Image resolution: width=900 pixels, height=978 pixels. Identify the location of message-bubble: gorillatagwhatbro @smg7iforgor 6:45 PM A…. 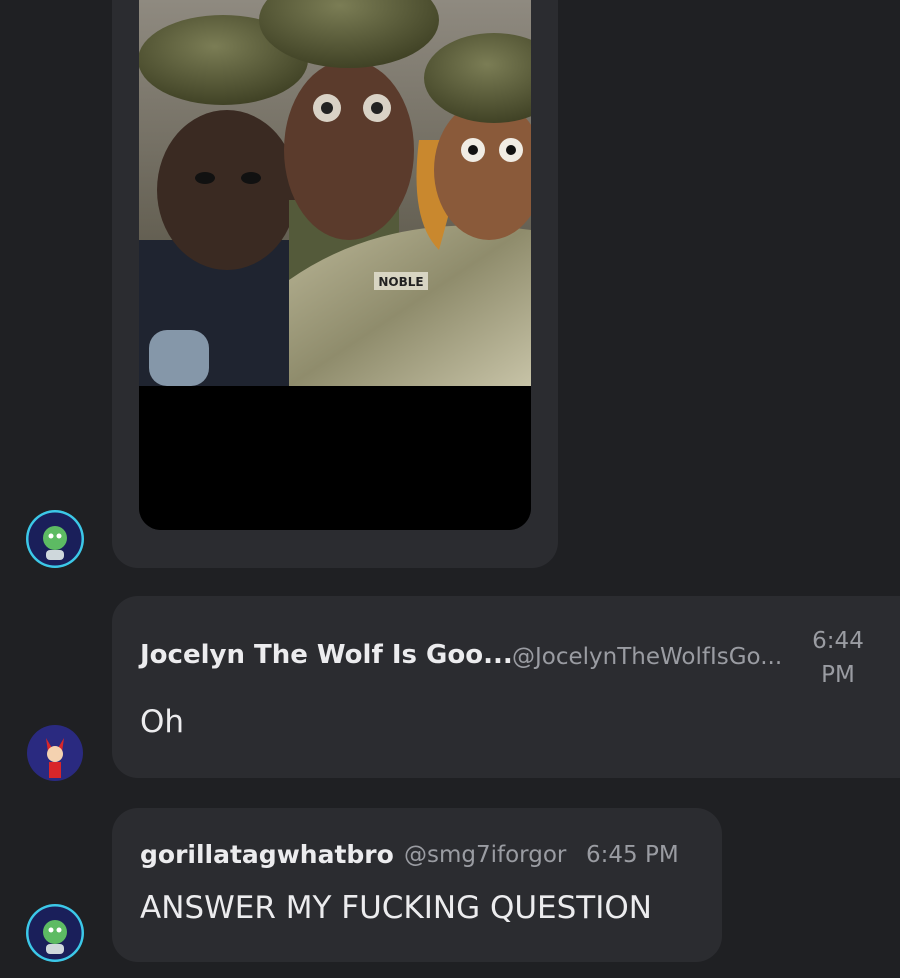
(417, 885).